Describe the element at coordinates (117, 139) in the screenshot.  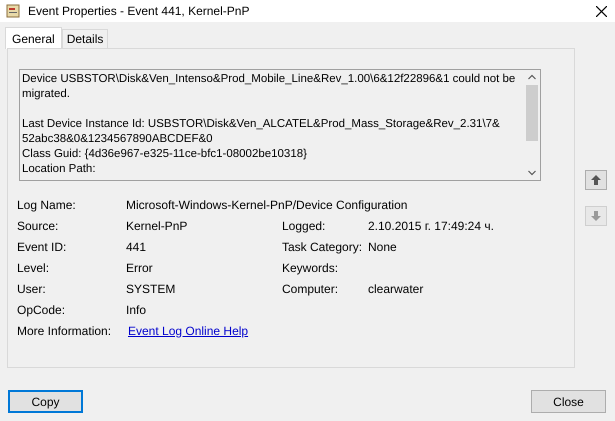
I see `description-line: 52abc38&0&1234567890ABCDEF&0` at that location.